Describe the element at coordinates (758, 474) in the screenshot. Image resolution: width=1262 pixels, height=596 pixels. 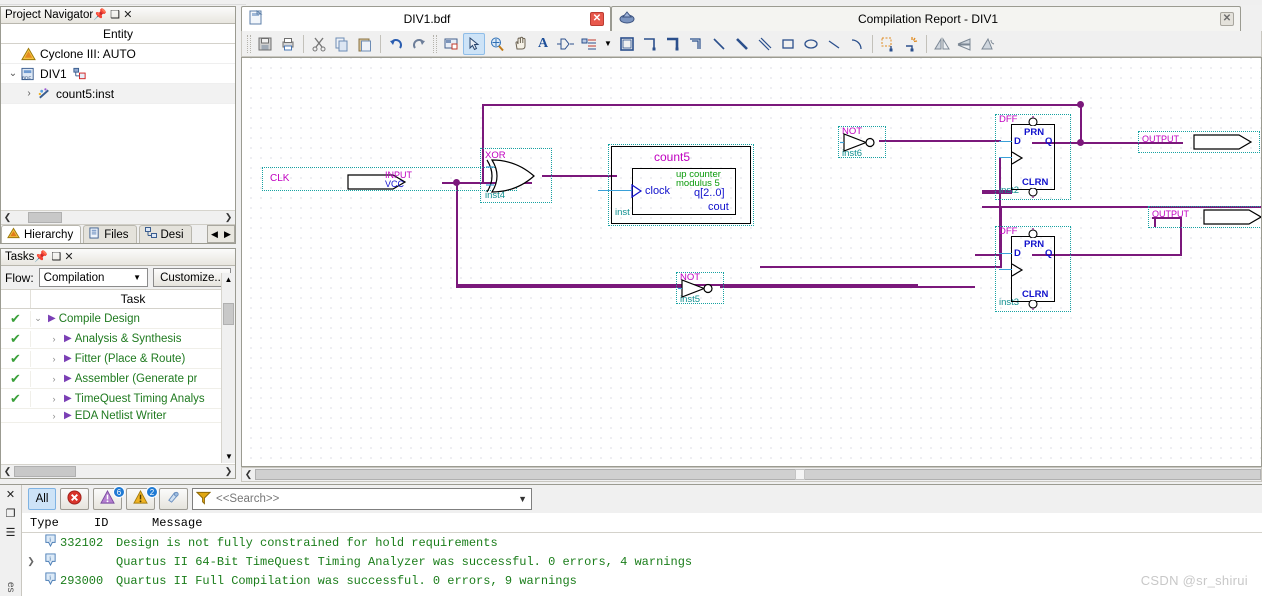
I see `scroll-page-area` at that location.